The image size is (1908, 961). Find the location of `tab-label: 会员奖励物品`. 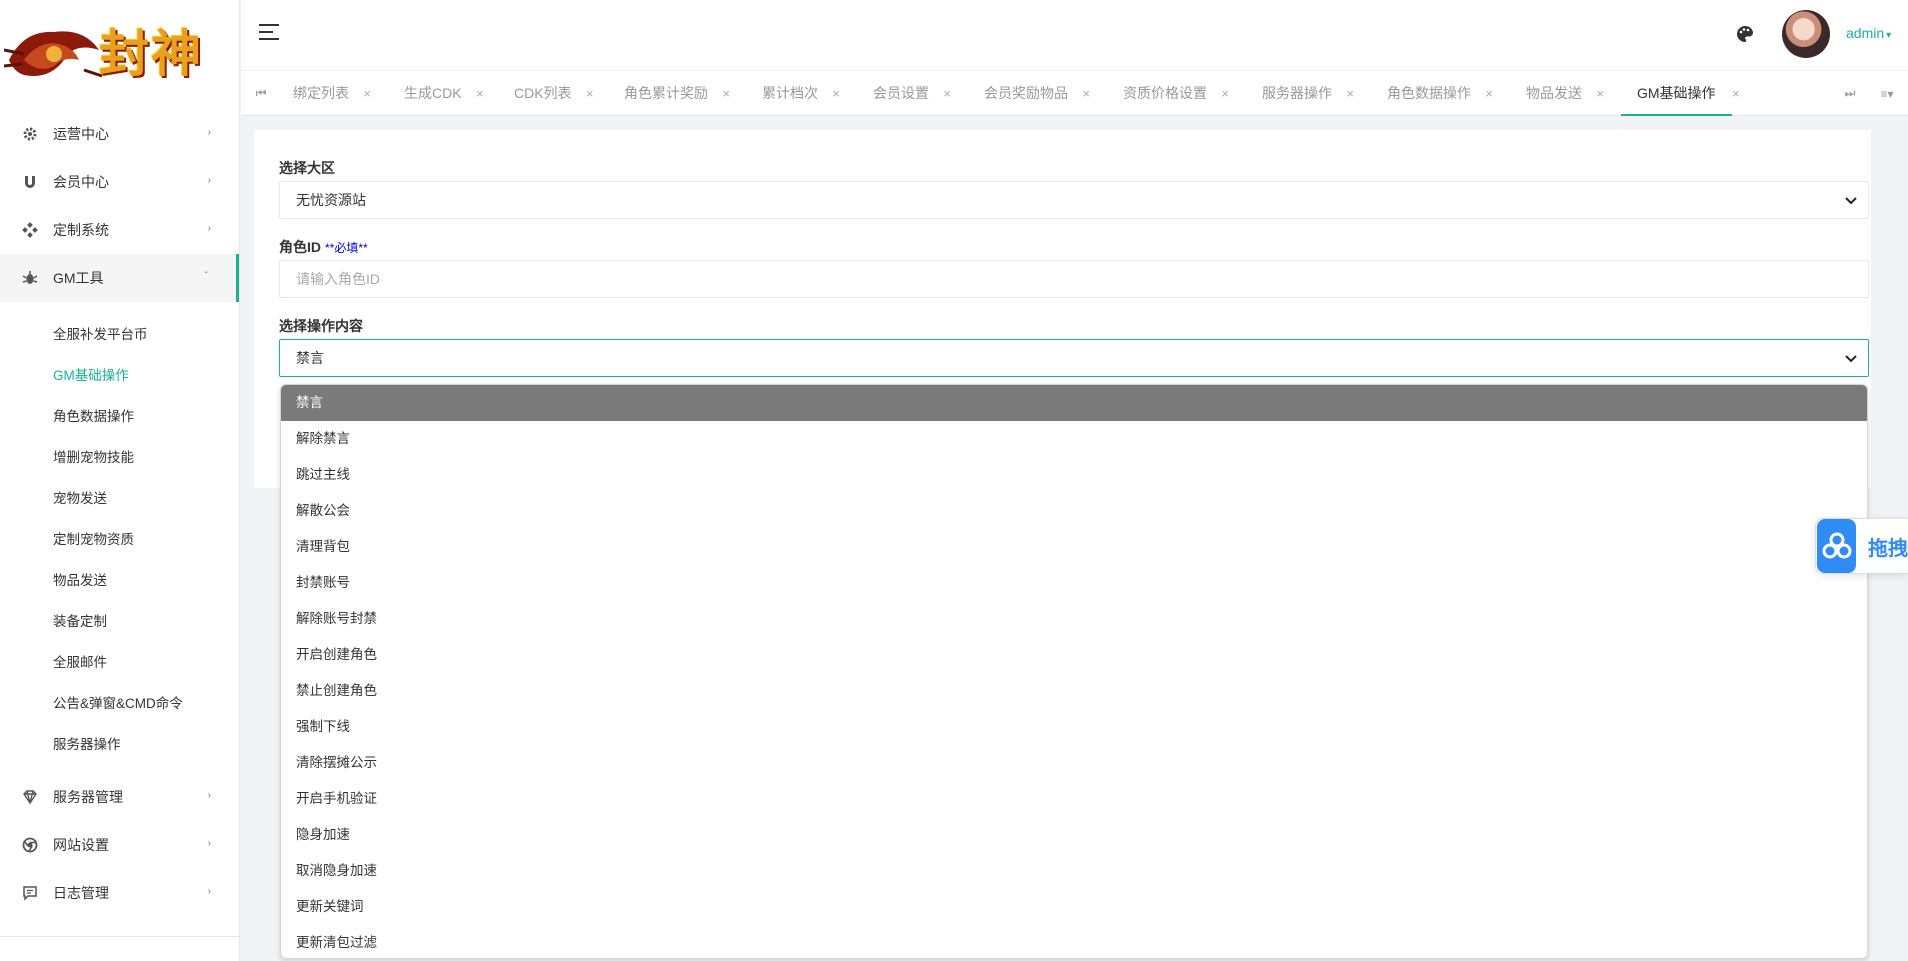

tab-label: 会员奖励物品 is located at coordinates (1026, 93).